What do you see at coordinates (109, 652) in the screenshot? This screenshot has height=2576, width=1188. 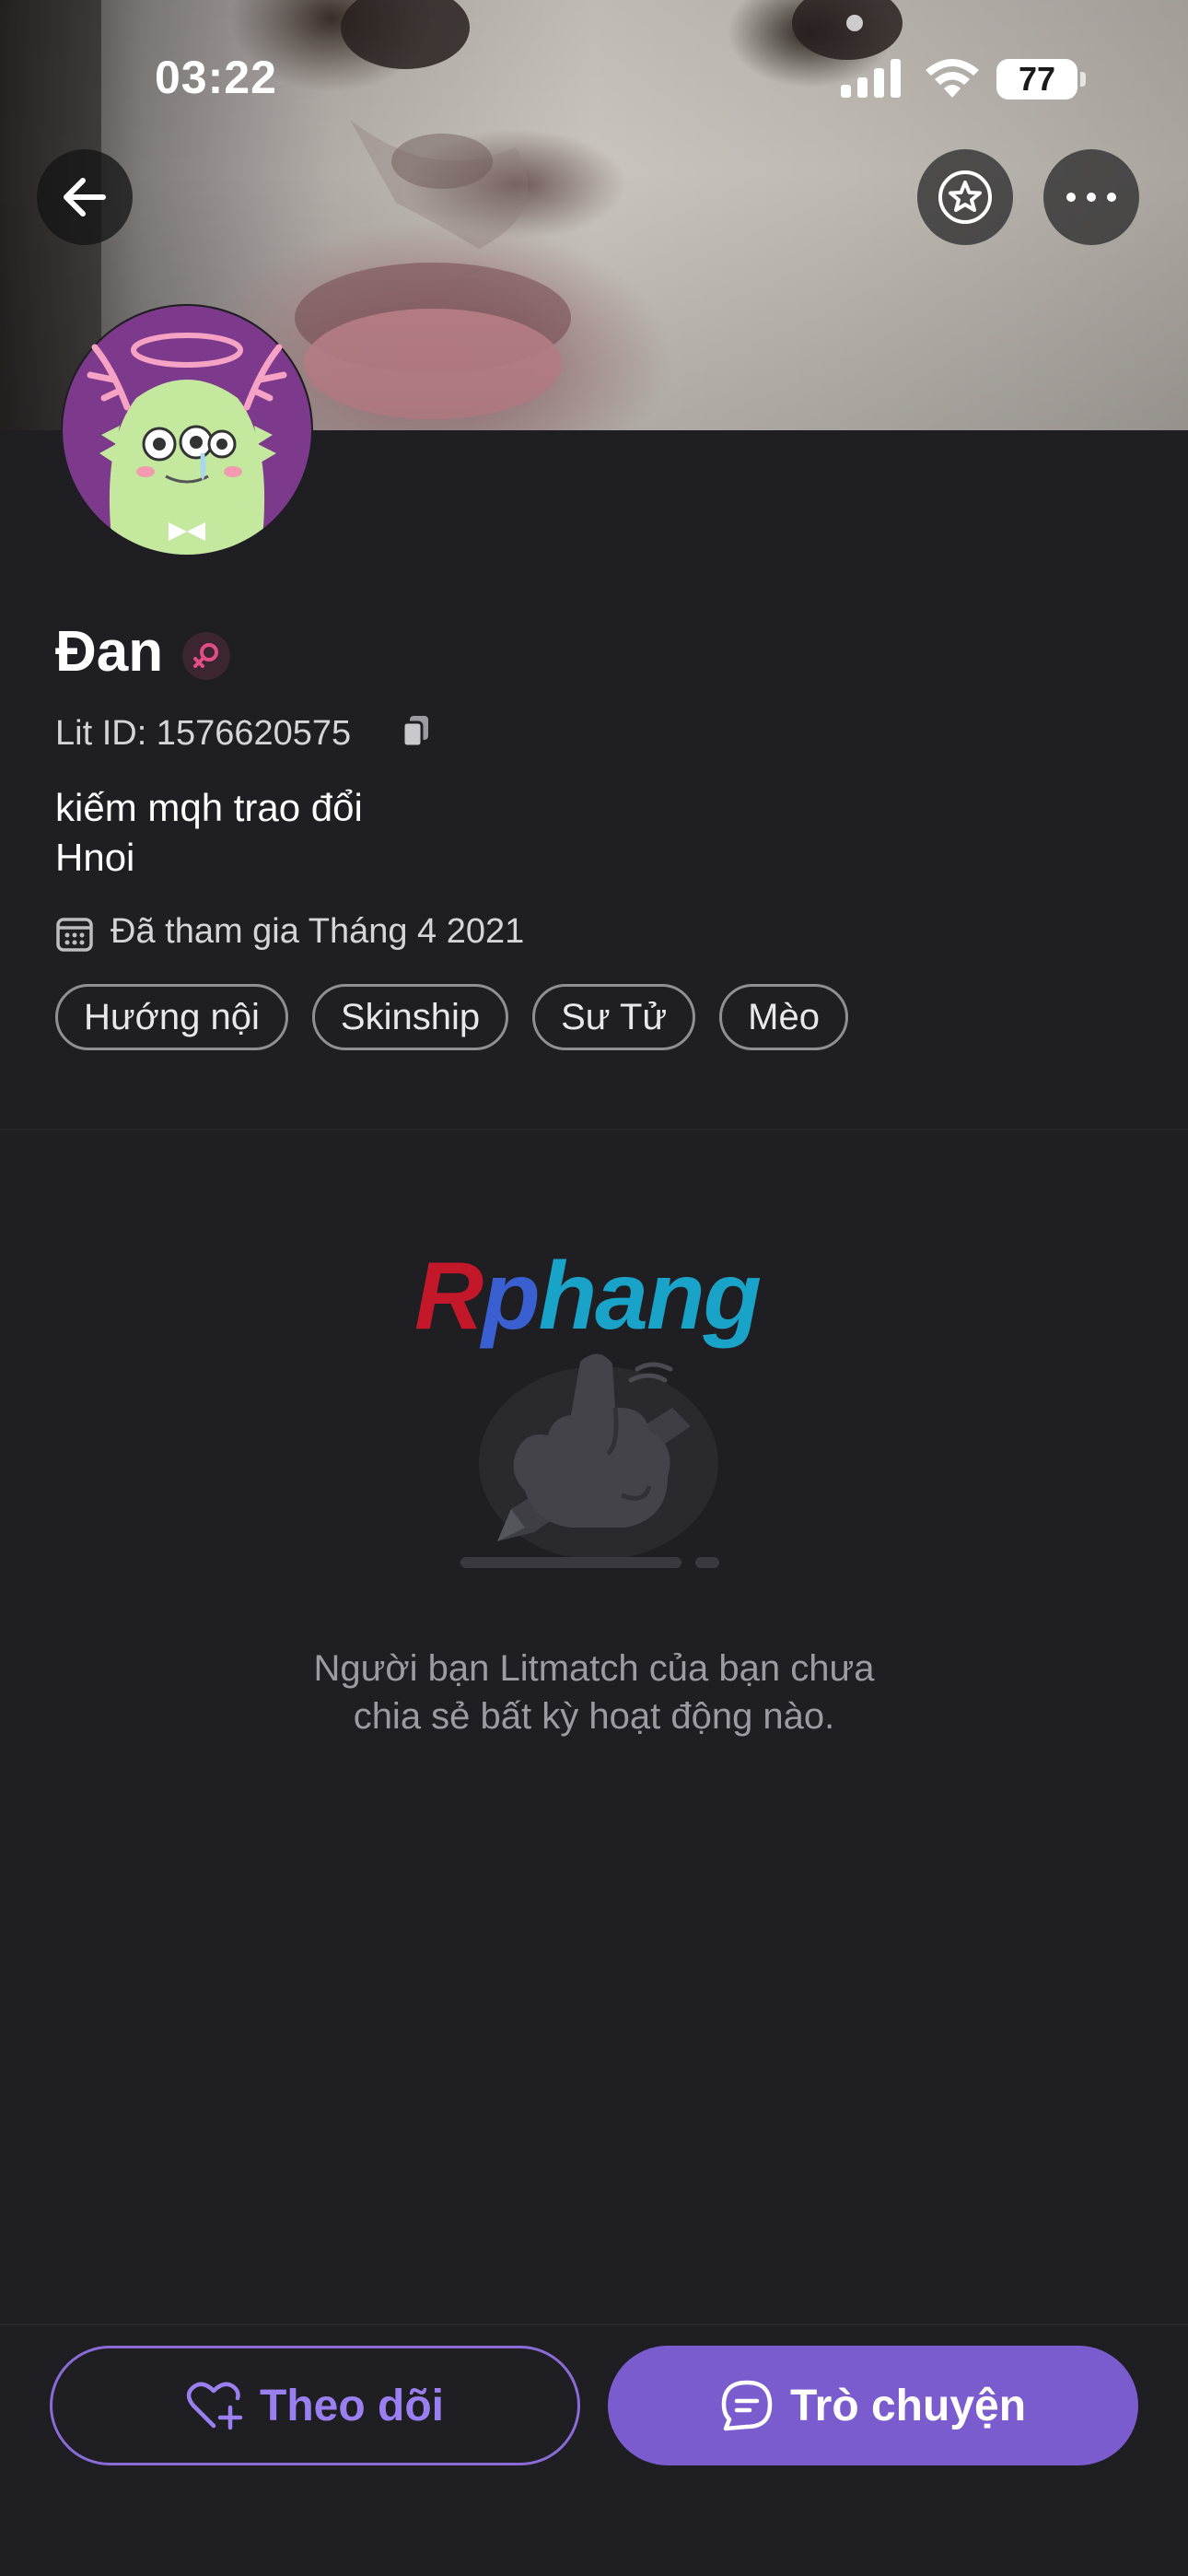 I see `profile-name: Đan` at bounding box center [109, 652].